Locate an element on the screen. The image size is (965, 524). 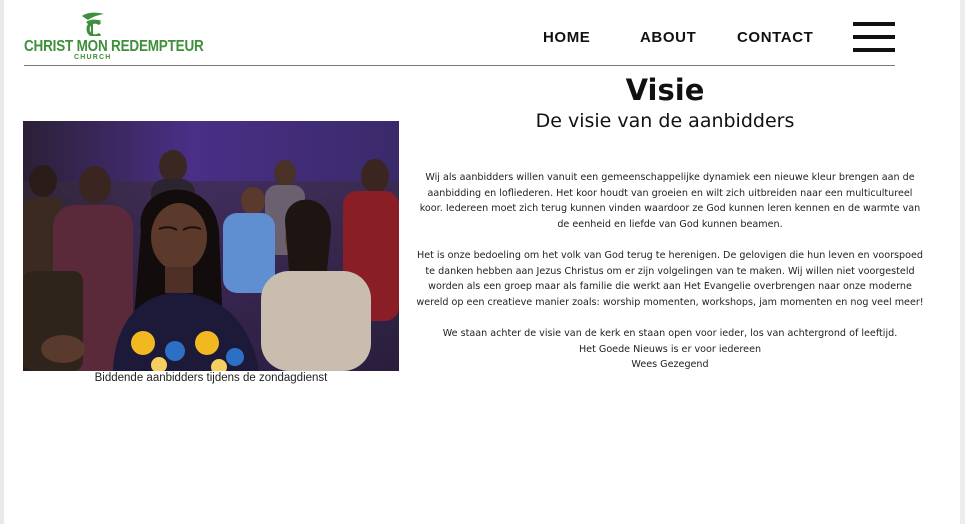
nav-contact: CONTACT is located at coordinates (775, 37).